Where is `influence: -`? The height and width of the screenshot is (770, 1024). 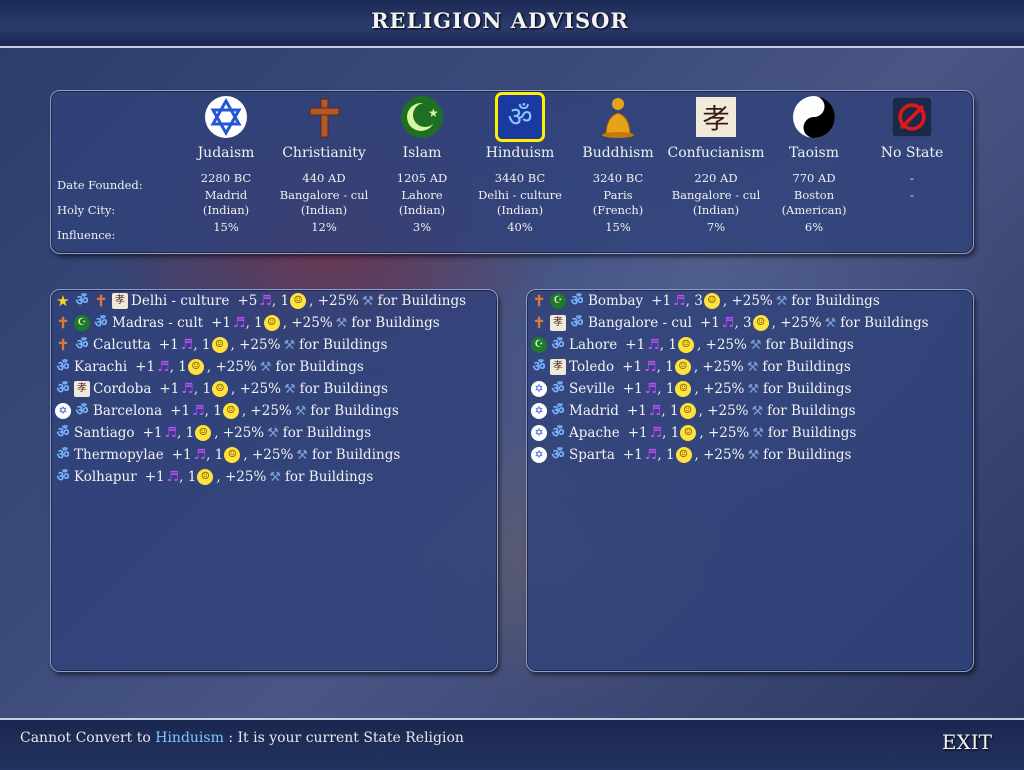 influence: - is located at coordinates (912, 195).